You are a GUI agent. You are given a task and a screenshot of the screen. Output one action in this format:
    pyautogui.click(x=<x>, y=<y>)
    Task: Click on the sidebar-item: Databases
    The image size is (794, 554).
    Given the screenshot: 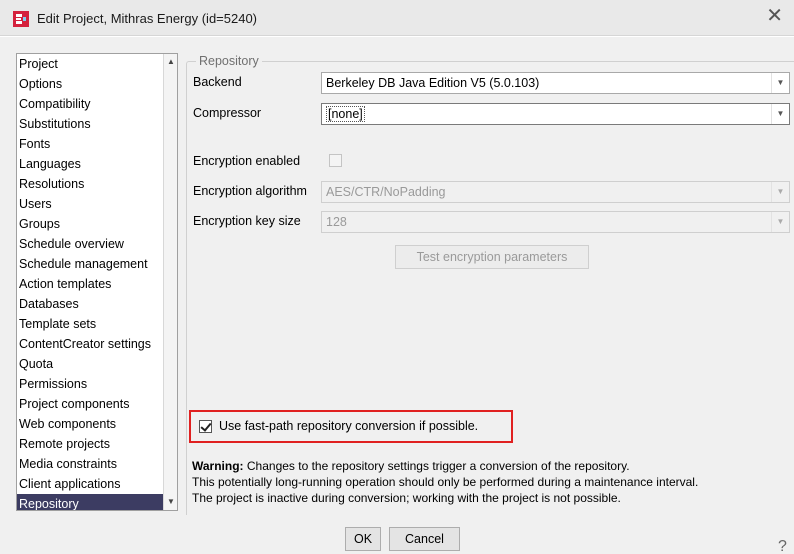 What is the action you would take?
    pyautogui.click(x=97, y=304)
    